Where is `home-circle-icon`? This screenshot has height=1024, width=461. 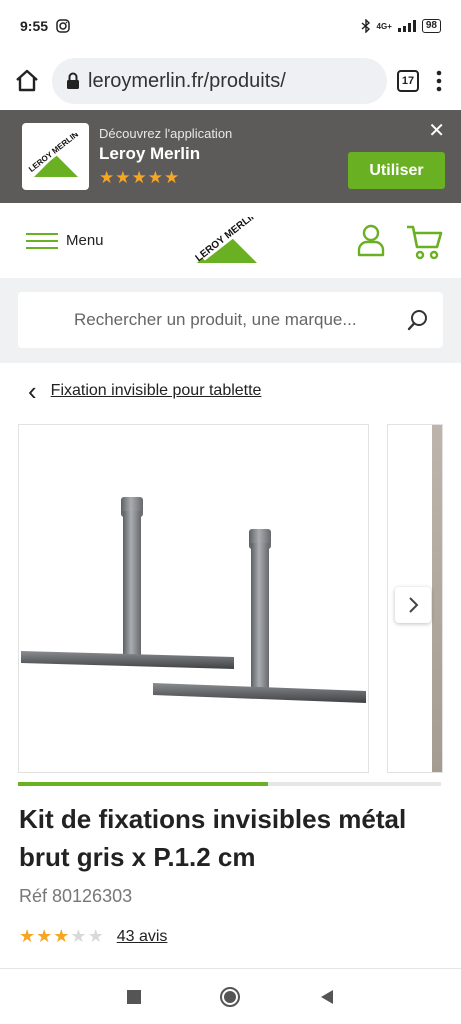 home-circle-icon is located at coordinates (230, 997).